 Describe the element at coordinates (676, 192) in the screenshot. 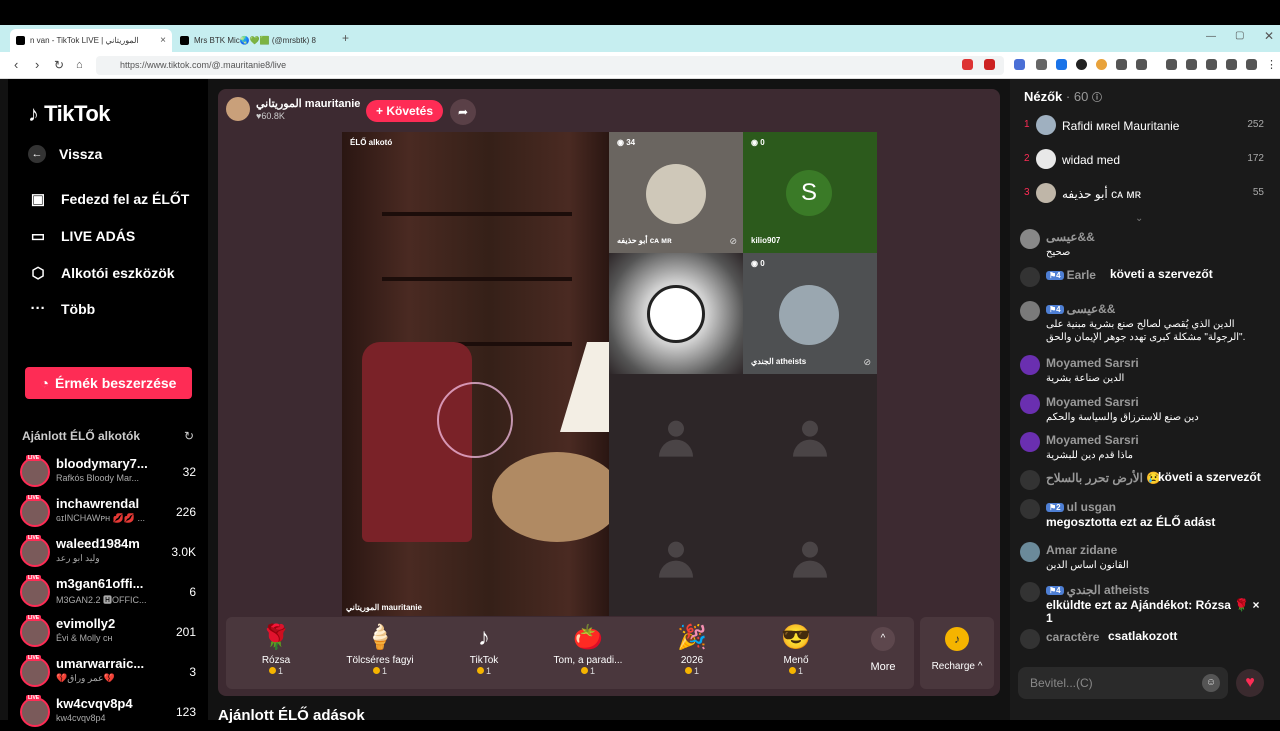

I see `guest-cell: ◉ 34 أبو حذيفه ᴄᴀ ᴍʀ ⊘` at that location.